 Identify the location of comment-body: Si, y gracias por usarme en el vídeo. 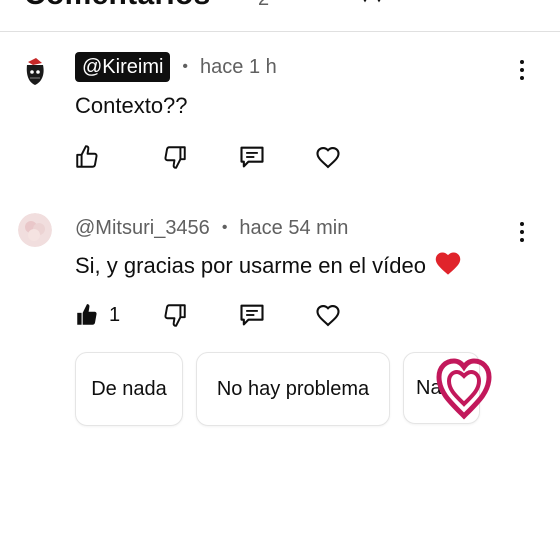
(268, 265).